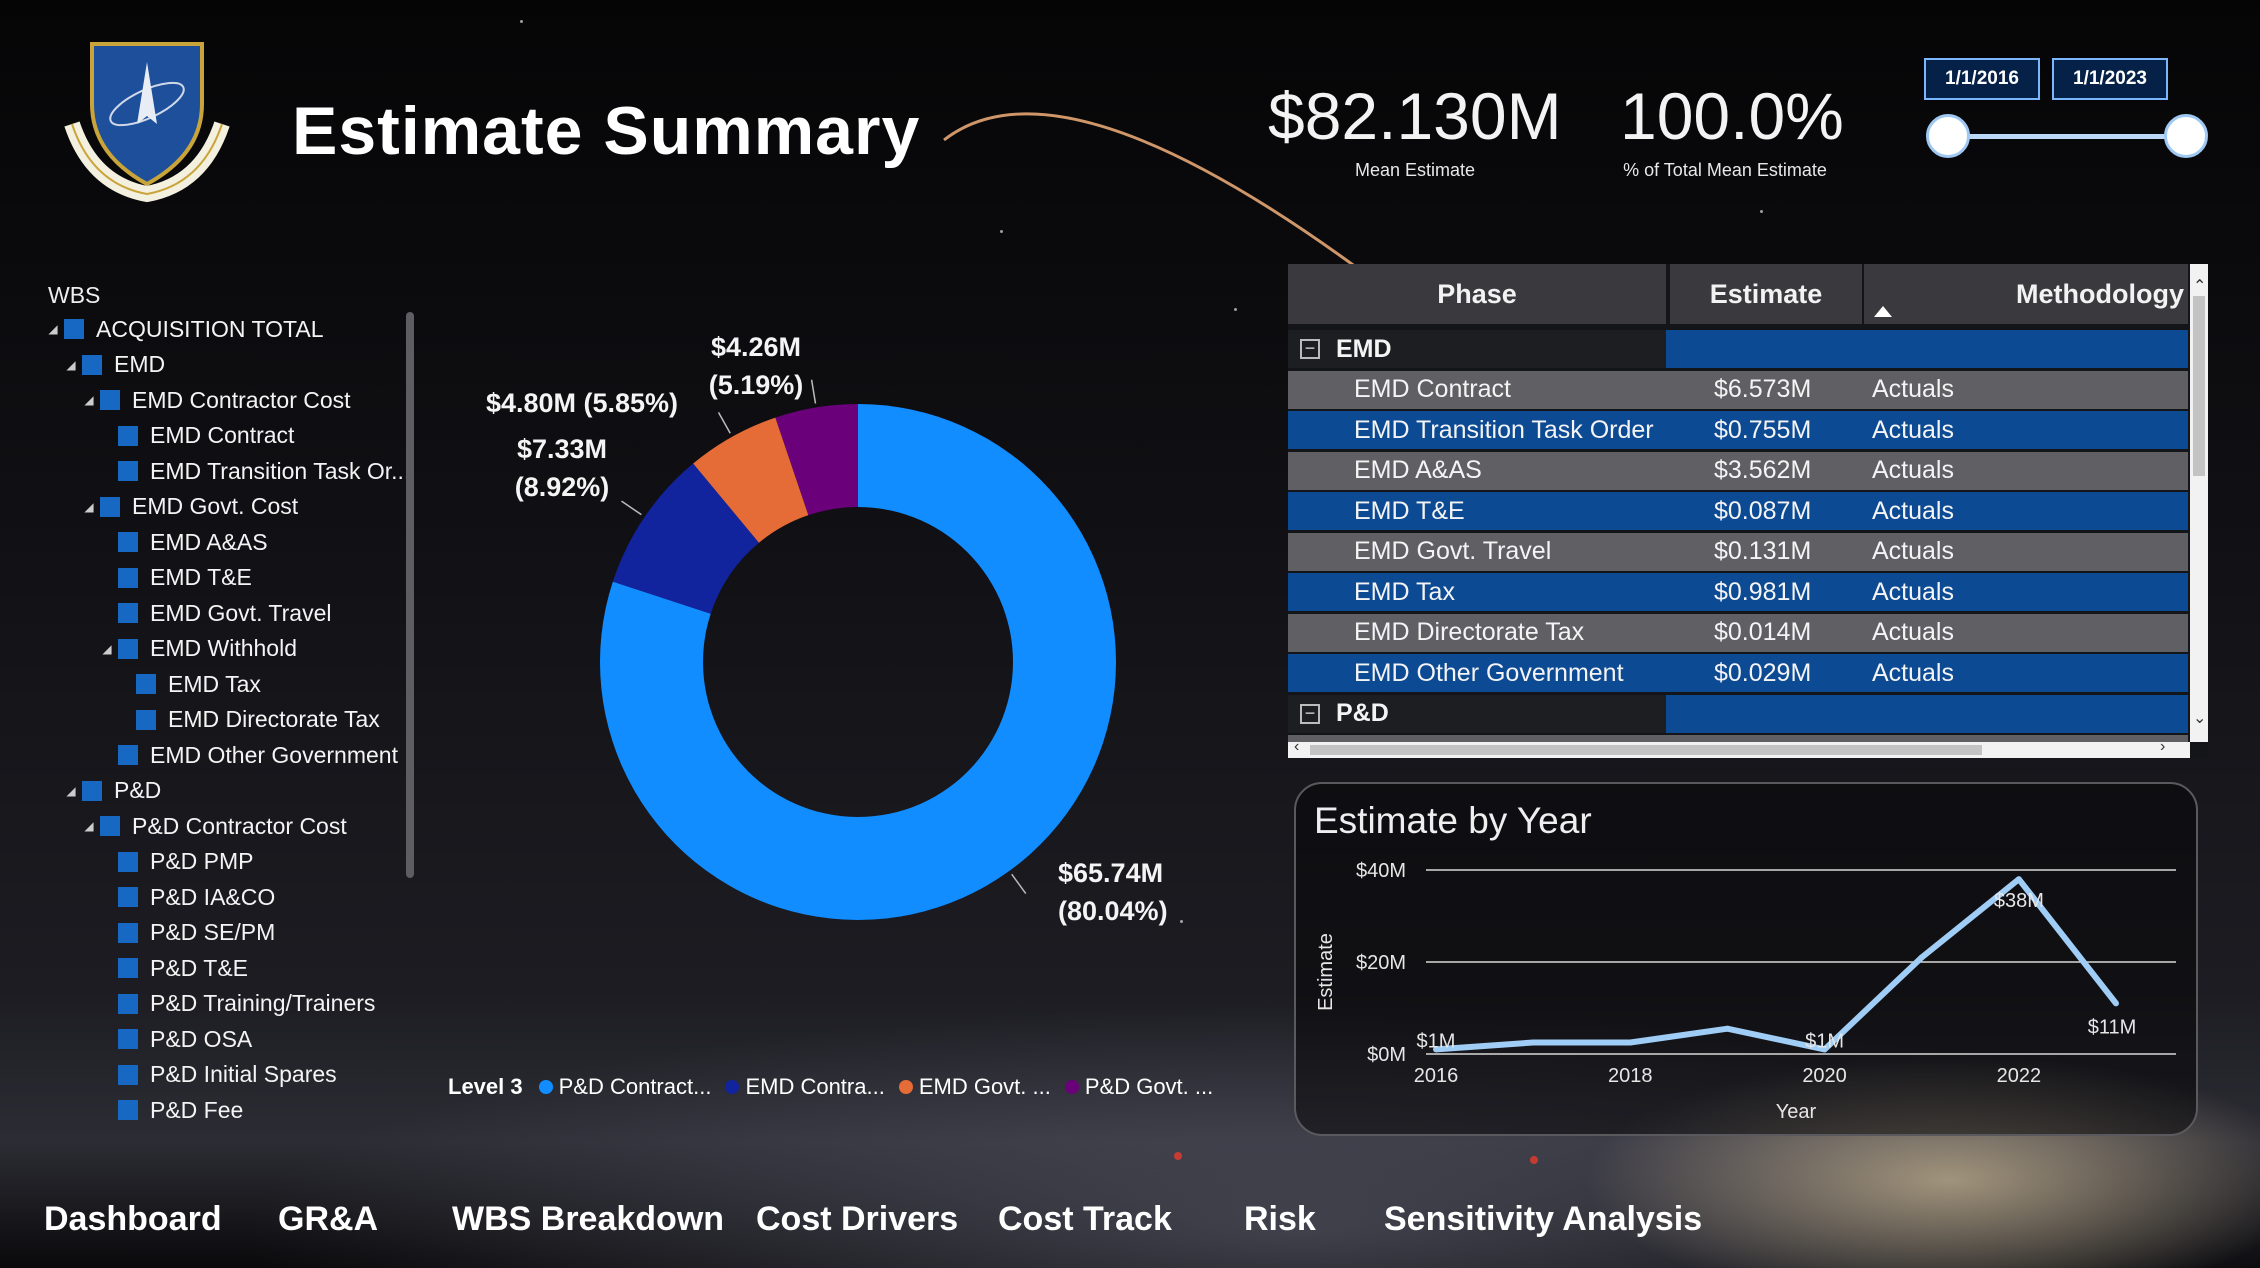 The height and width of the screenshot is (1268, 2260). What do you see at coordinates (176, 1039) in the screenshot?
I see `wbs-tree-item: P&D OSA` at bounding box center [176, 1039].